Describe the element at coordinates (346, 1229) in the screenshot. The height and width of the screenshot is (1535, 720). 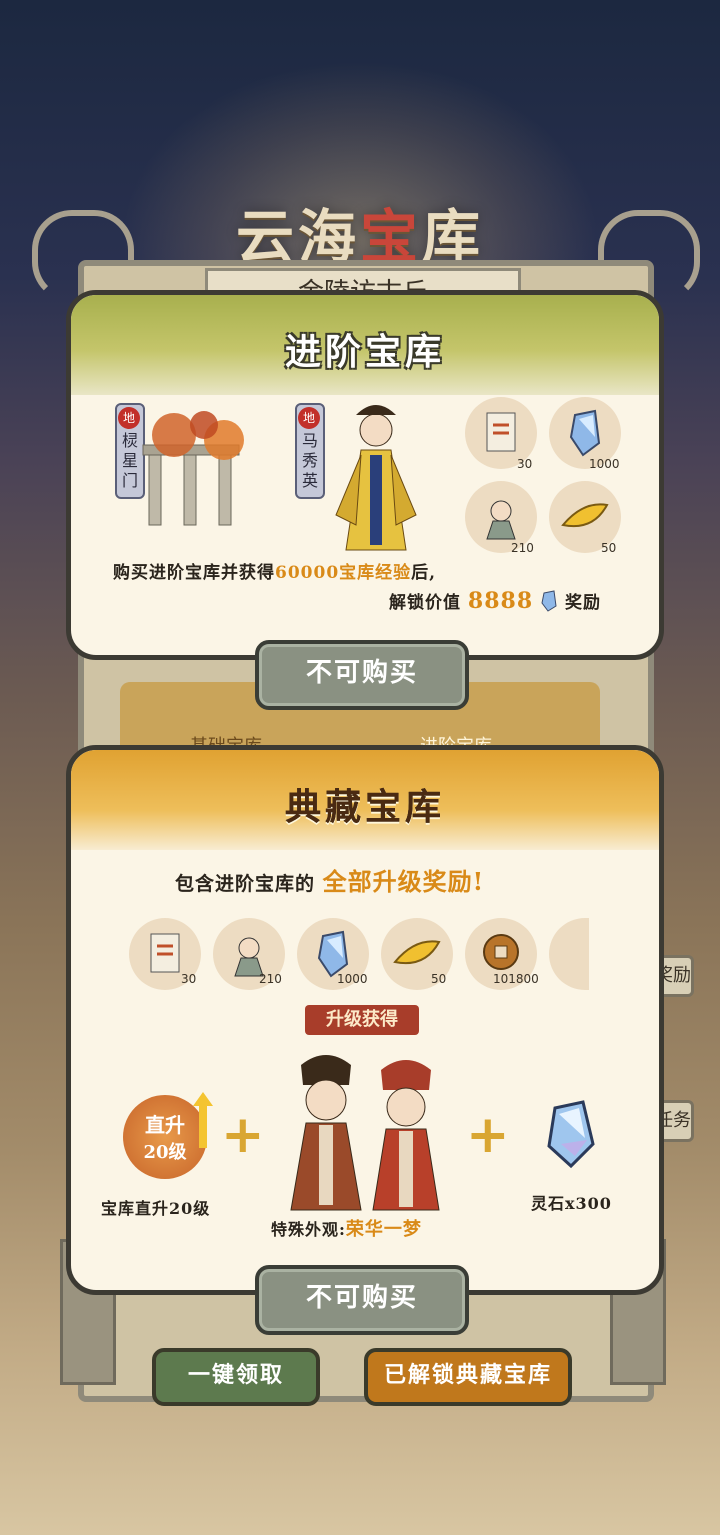
I see `outfit-caption: 特殊外观:荣华一梦` at that location.